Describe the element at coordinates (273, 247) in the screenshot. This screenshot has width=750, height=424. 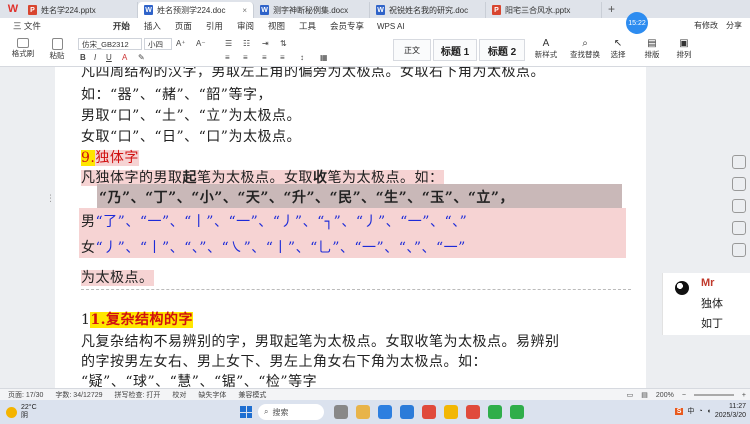
I see `doc-line: 女“丿”、“丨”、“、”、“㇏”、“丨”、“乚”、“一”、“、”、“一”` at that location.